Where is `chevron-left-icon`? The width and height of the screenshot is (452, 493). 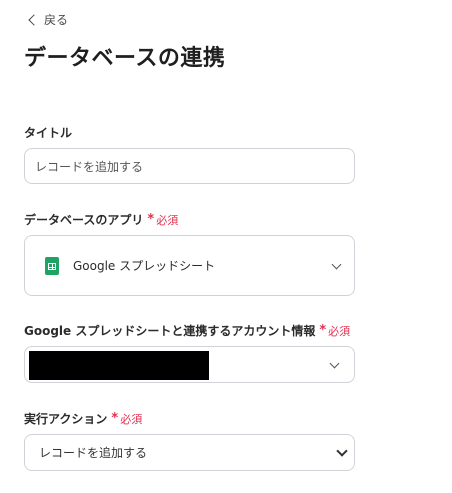
chevron-left-icon is located at coordinates (34, 19).